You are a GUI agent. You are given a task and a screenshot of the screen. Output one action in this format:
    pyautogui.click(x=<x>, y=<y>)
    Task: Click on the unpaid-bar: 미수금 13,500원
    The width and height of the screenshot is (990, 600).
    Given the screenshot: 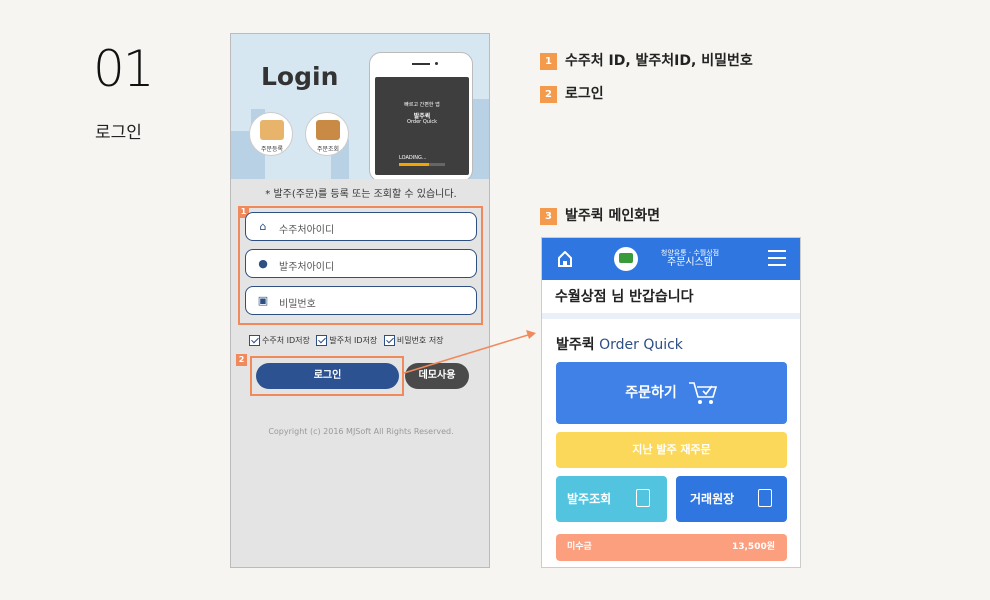 What is the action you would take?
    pyautogui.click(x=671, y=547)
    